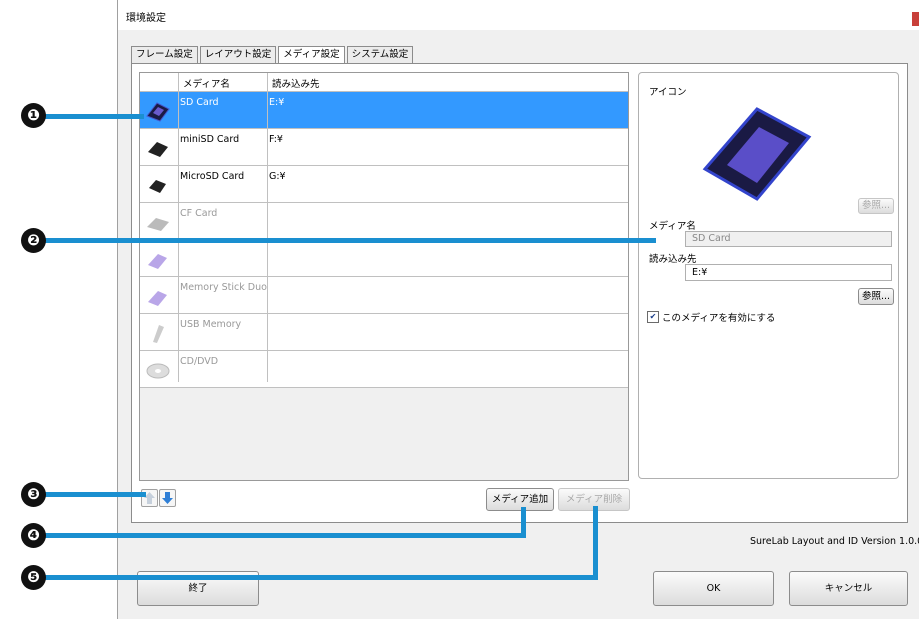 Image resolution: width=919 pixels, height=619 pixels. What do you see at coordinates (158, 334) in the screenshot?
I see `usb-memory-icon` at bounding box center [158, 334].